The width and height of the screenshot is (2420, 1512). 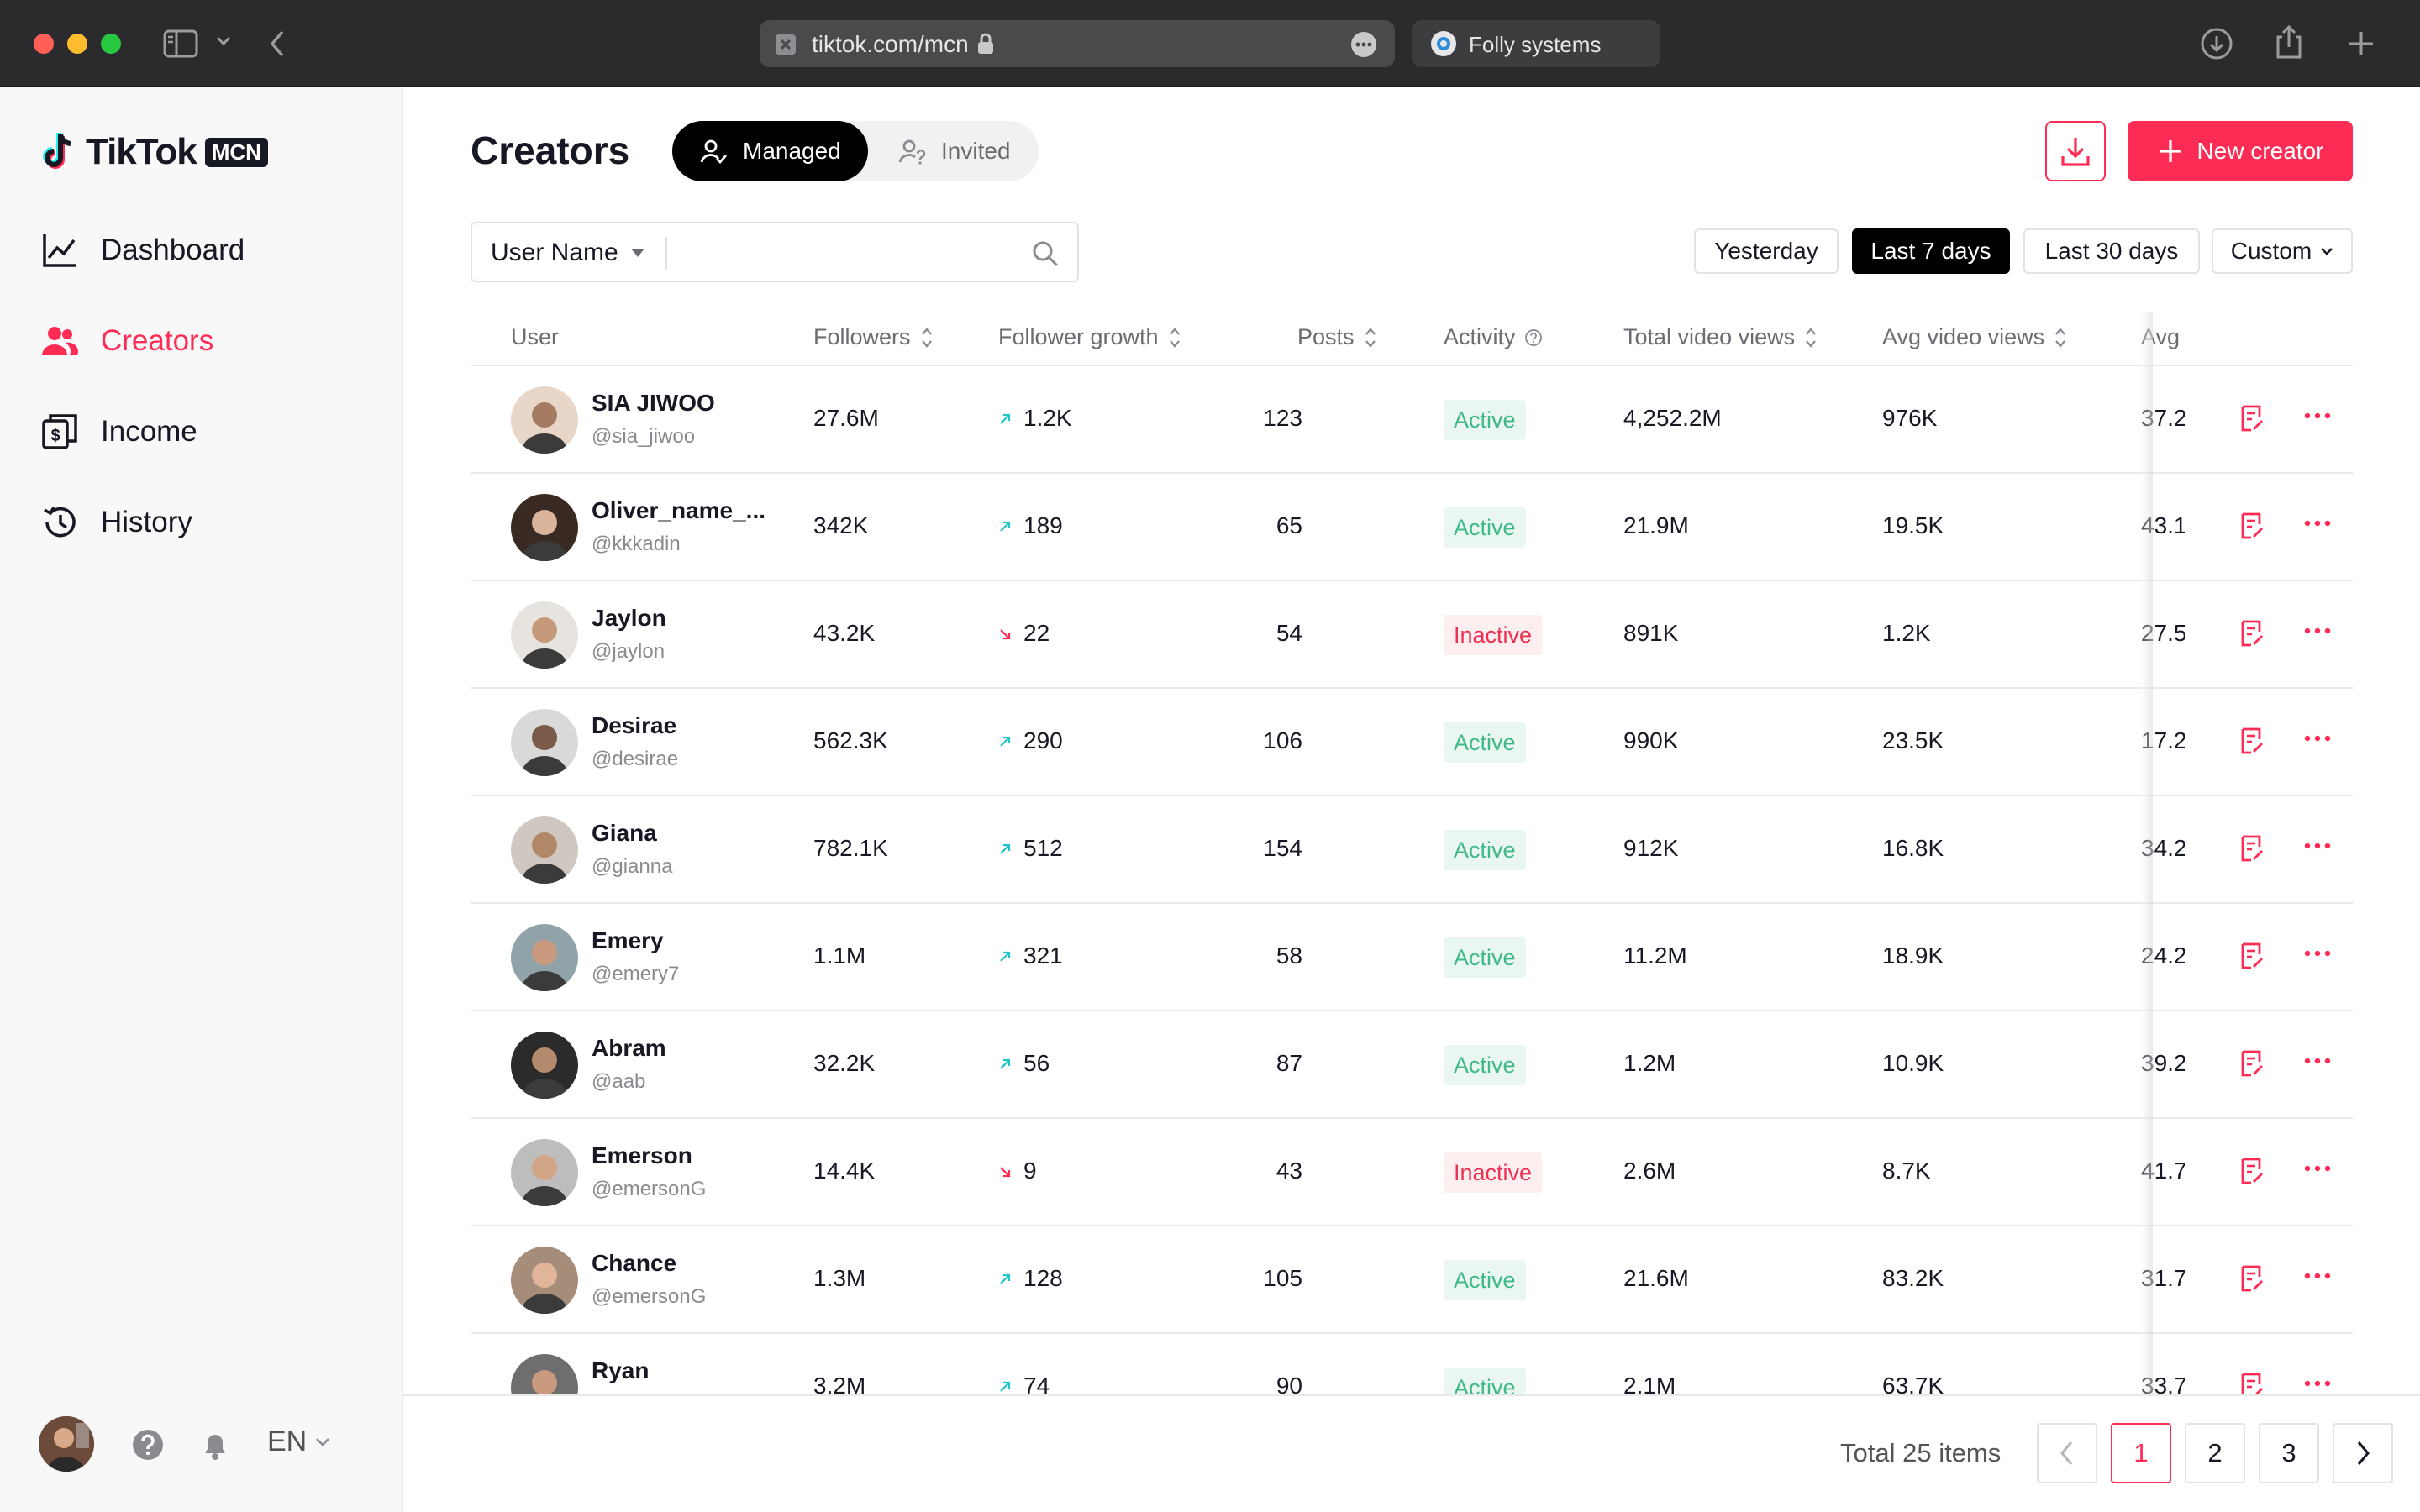 I want to click on sidebar-item-dashboard: Dashboard, so click(x=142, y=250).